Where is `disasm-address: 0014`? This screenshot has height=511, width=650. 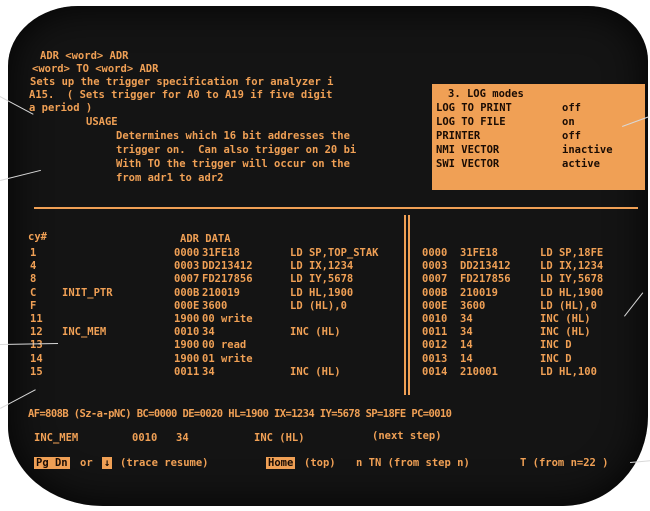
disasm-address: 0014 is located at coordinates (435, 372).